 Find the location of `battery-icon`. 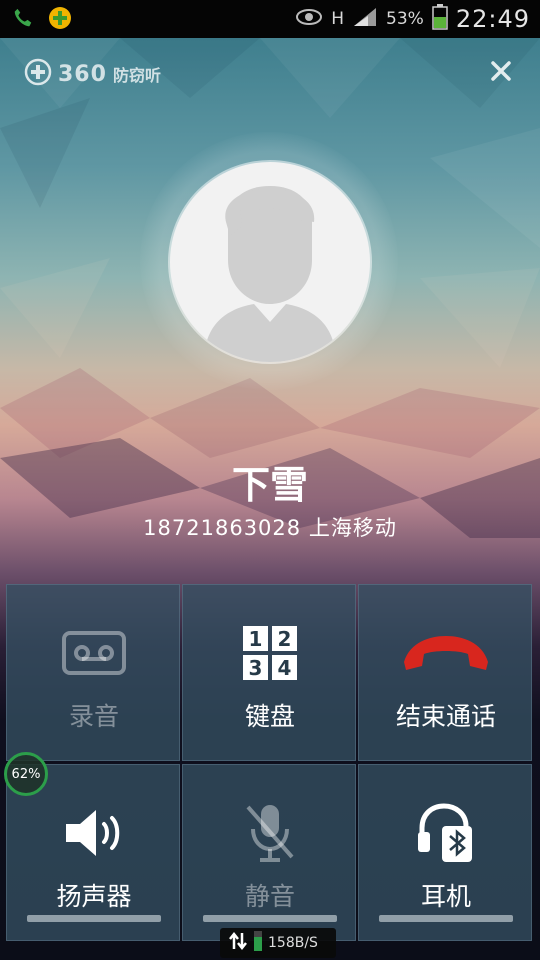

battery-icon is located at coordinates (440, 19).